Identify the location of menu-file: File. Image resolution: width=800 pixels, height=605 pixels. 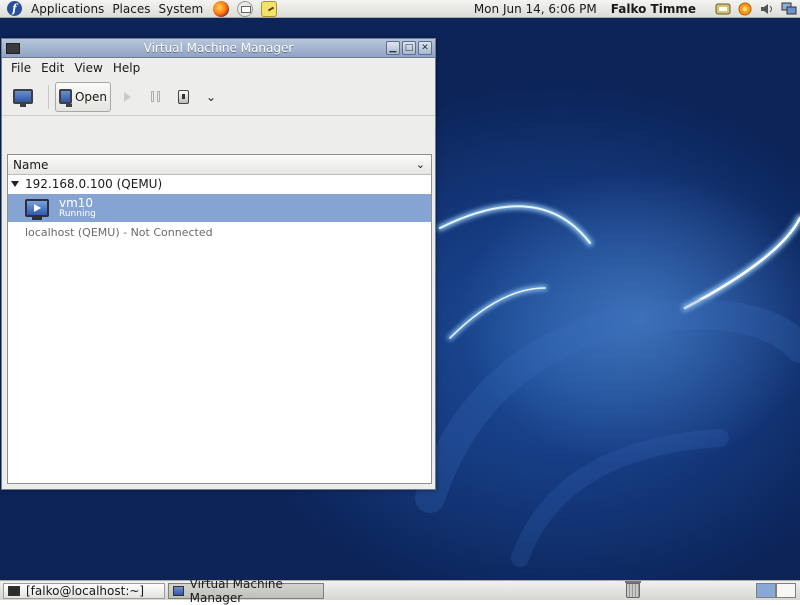
(21, 68).